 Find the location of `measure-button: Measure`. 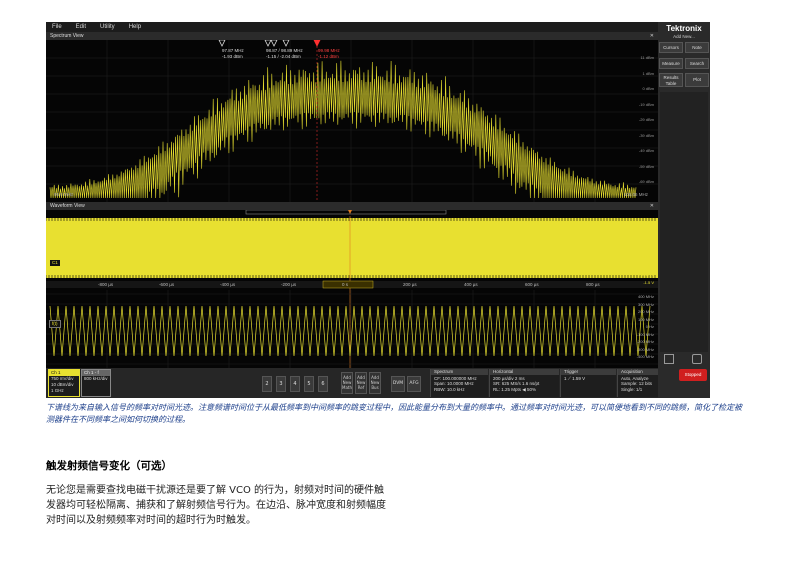

measure-button: Measure is located at coordinates (671, 63).